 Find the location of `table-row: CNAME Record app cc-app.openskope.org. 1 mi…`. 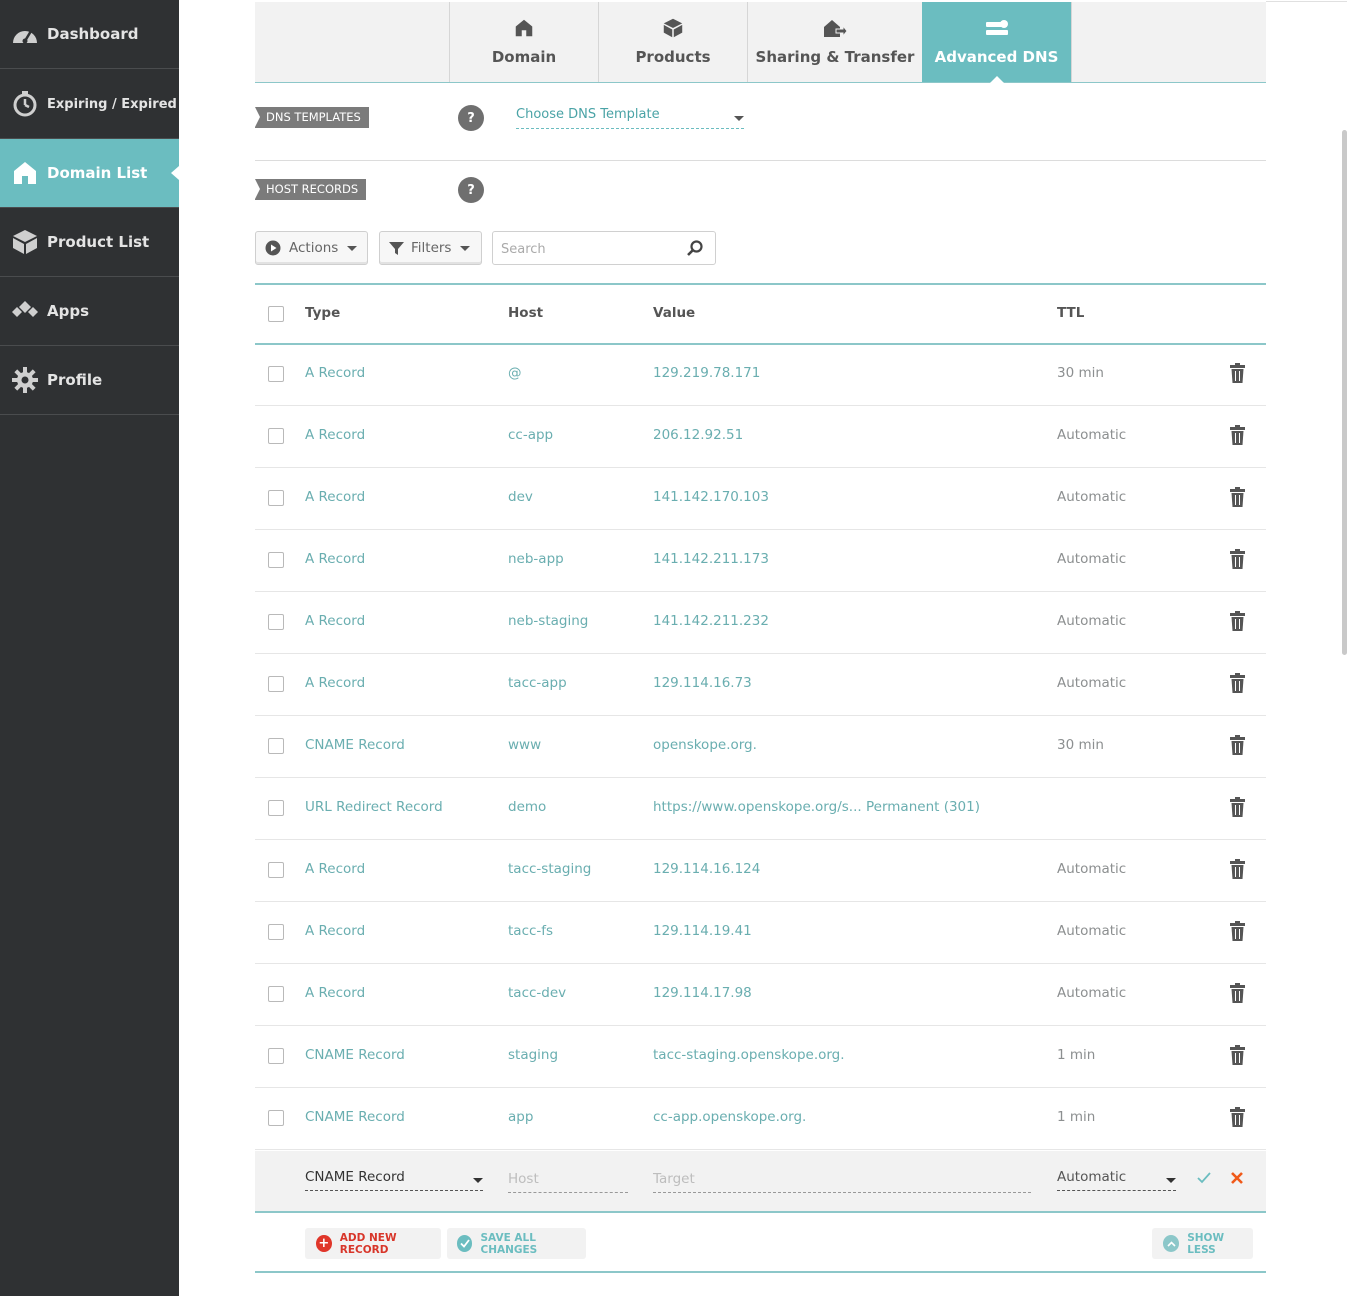

table-row: CNAME Record app cc-app.openskope.org. 1 mi… is located at coordinates (760, 1119).